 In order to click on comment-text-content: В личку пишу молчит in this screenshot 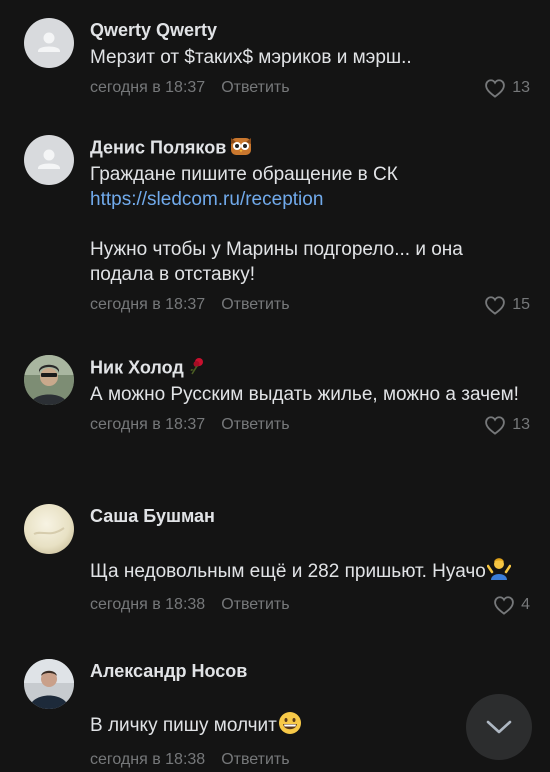, I will do `click(183, 725)`.